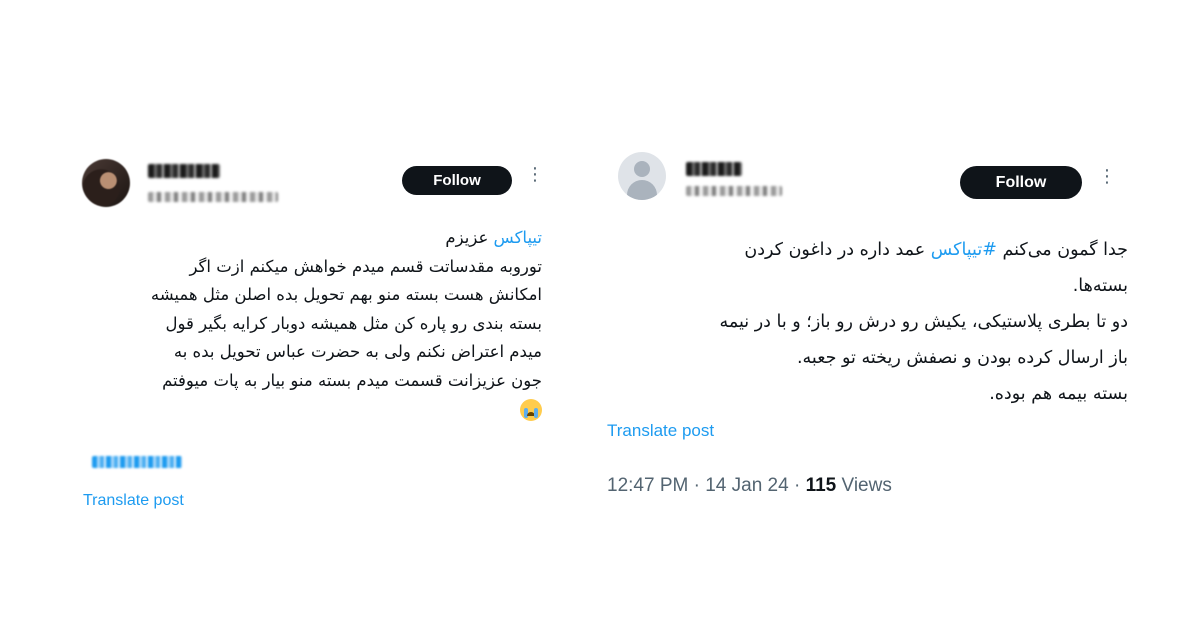 Image resolution: width=1200 pixels, height=628 pixels. Describe the element at coordinates (469, 237) in the screenshot. I see `tweet-line-suffix: عزیزم` at that location.